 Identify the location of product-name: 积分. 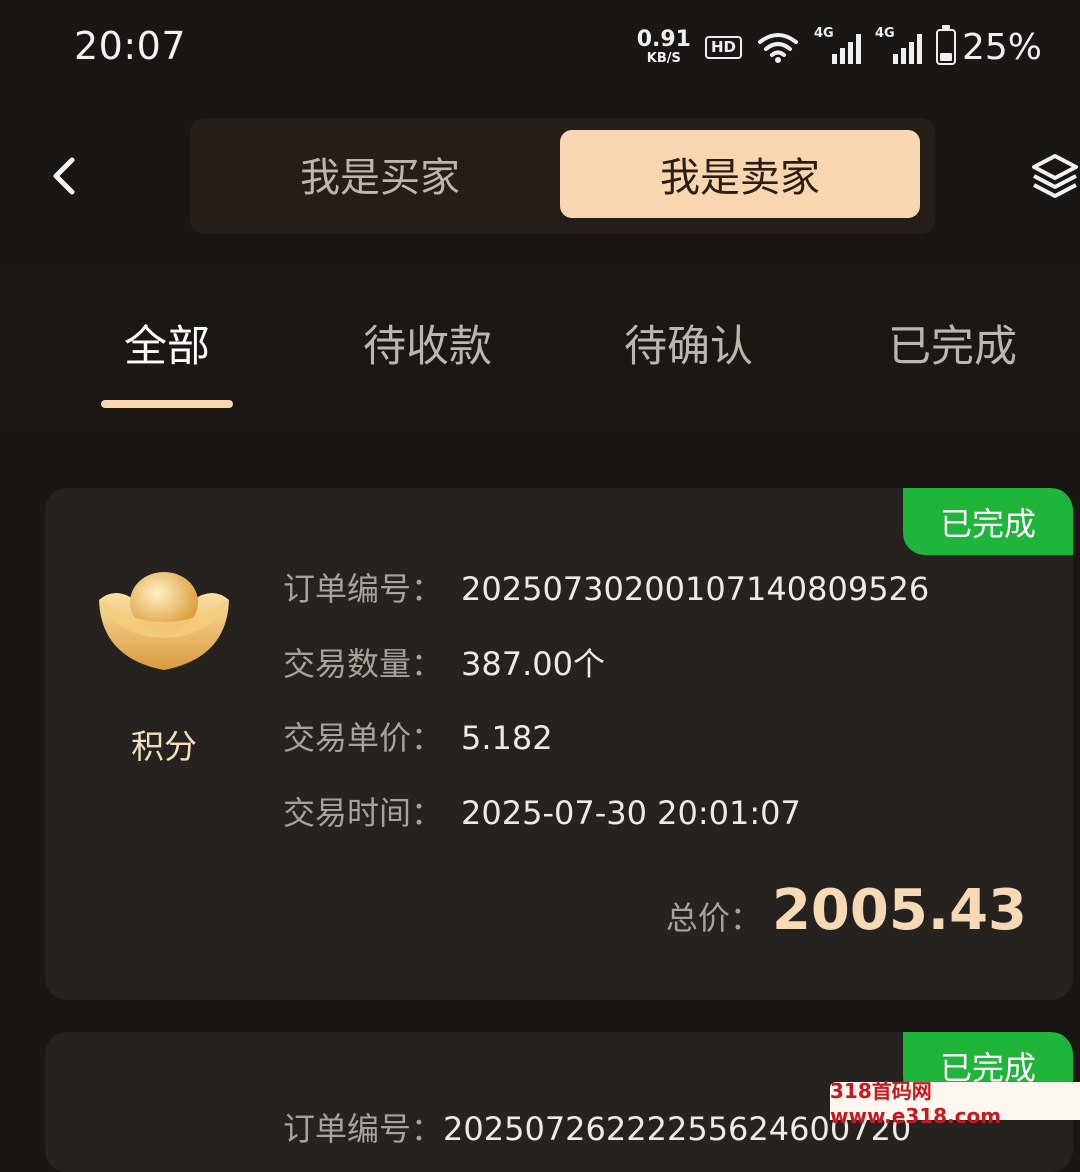
(164, 746).